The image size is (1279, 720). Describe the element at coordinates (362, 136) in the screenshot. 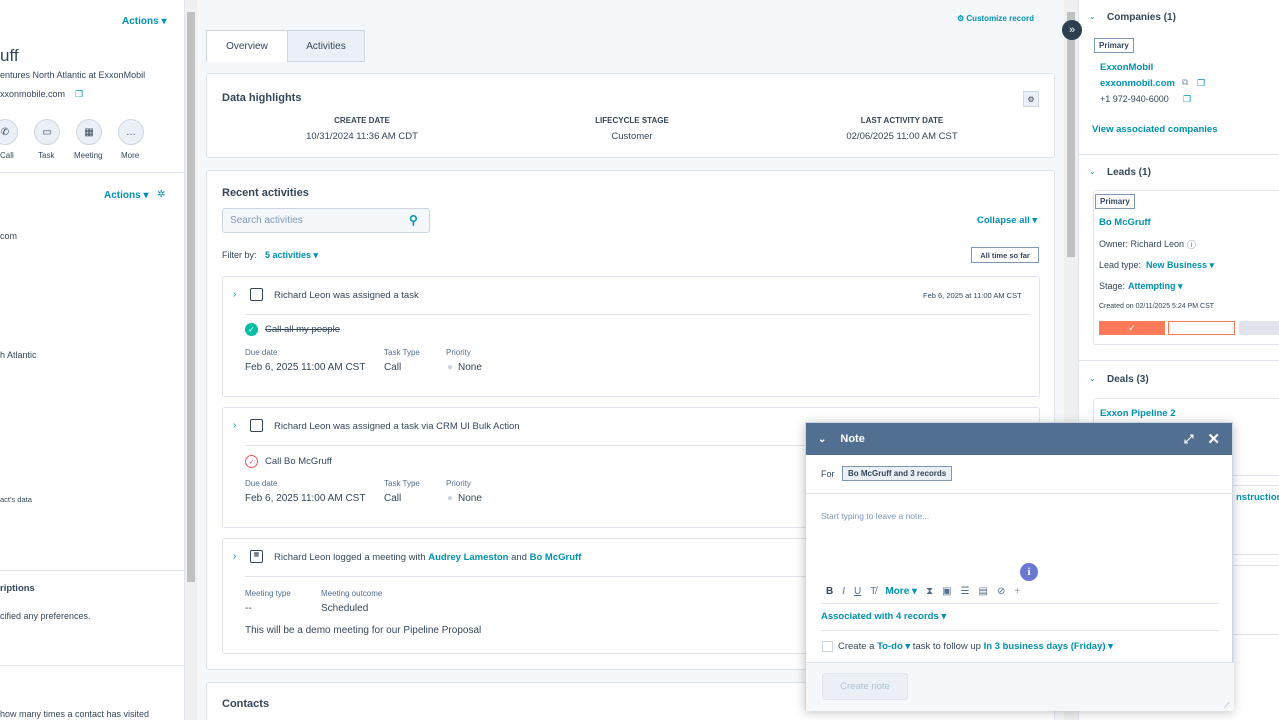

I see `highlight-value: 10/31/2024 11:36 AM CDT` at that location.